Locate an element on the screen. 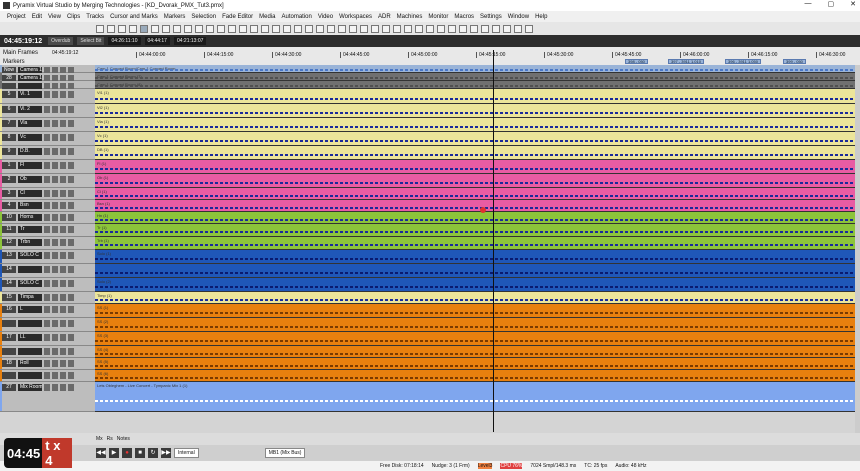 The image size is (860, 471). track-header: 28Camera 1b is located at coordinates (47, 77).